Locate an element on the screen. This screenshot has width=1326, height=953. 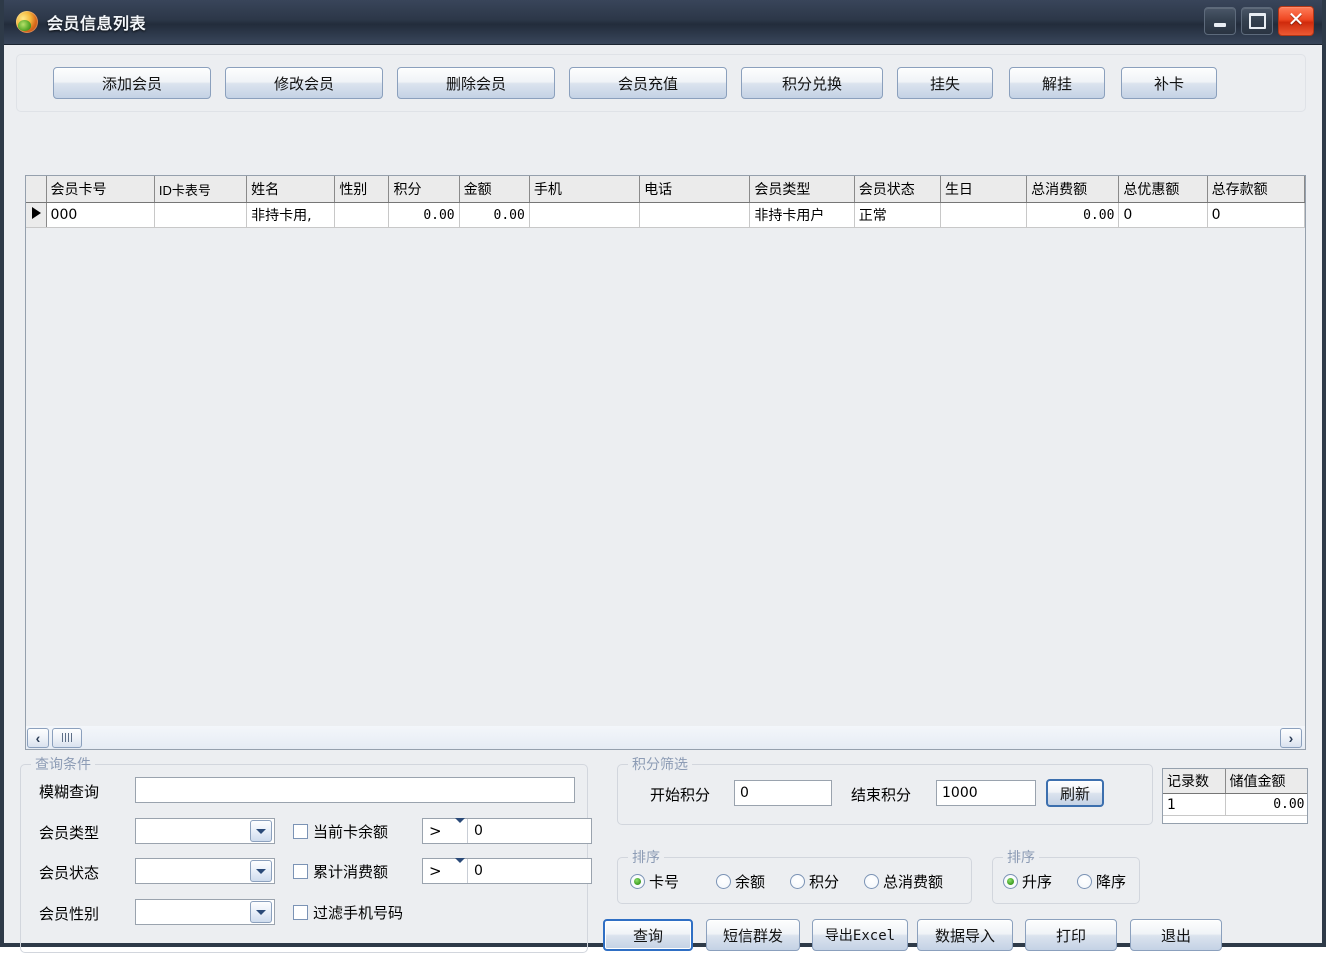
sort-option-points: 积分 is located at coordinates (814, 881).